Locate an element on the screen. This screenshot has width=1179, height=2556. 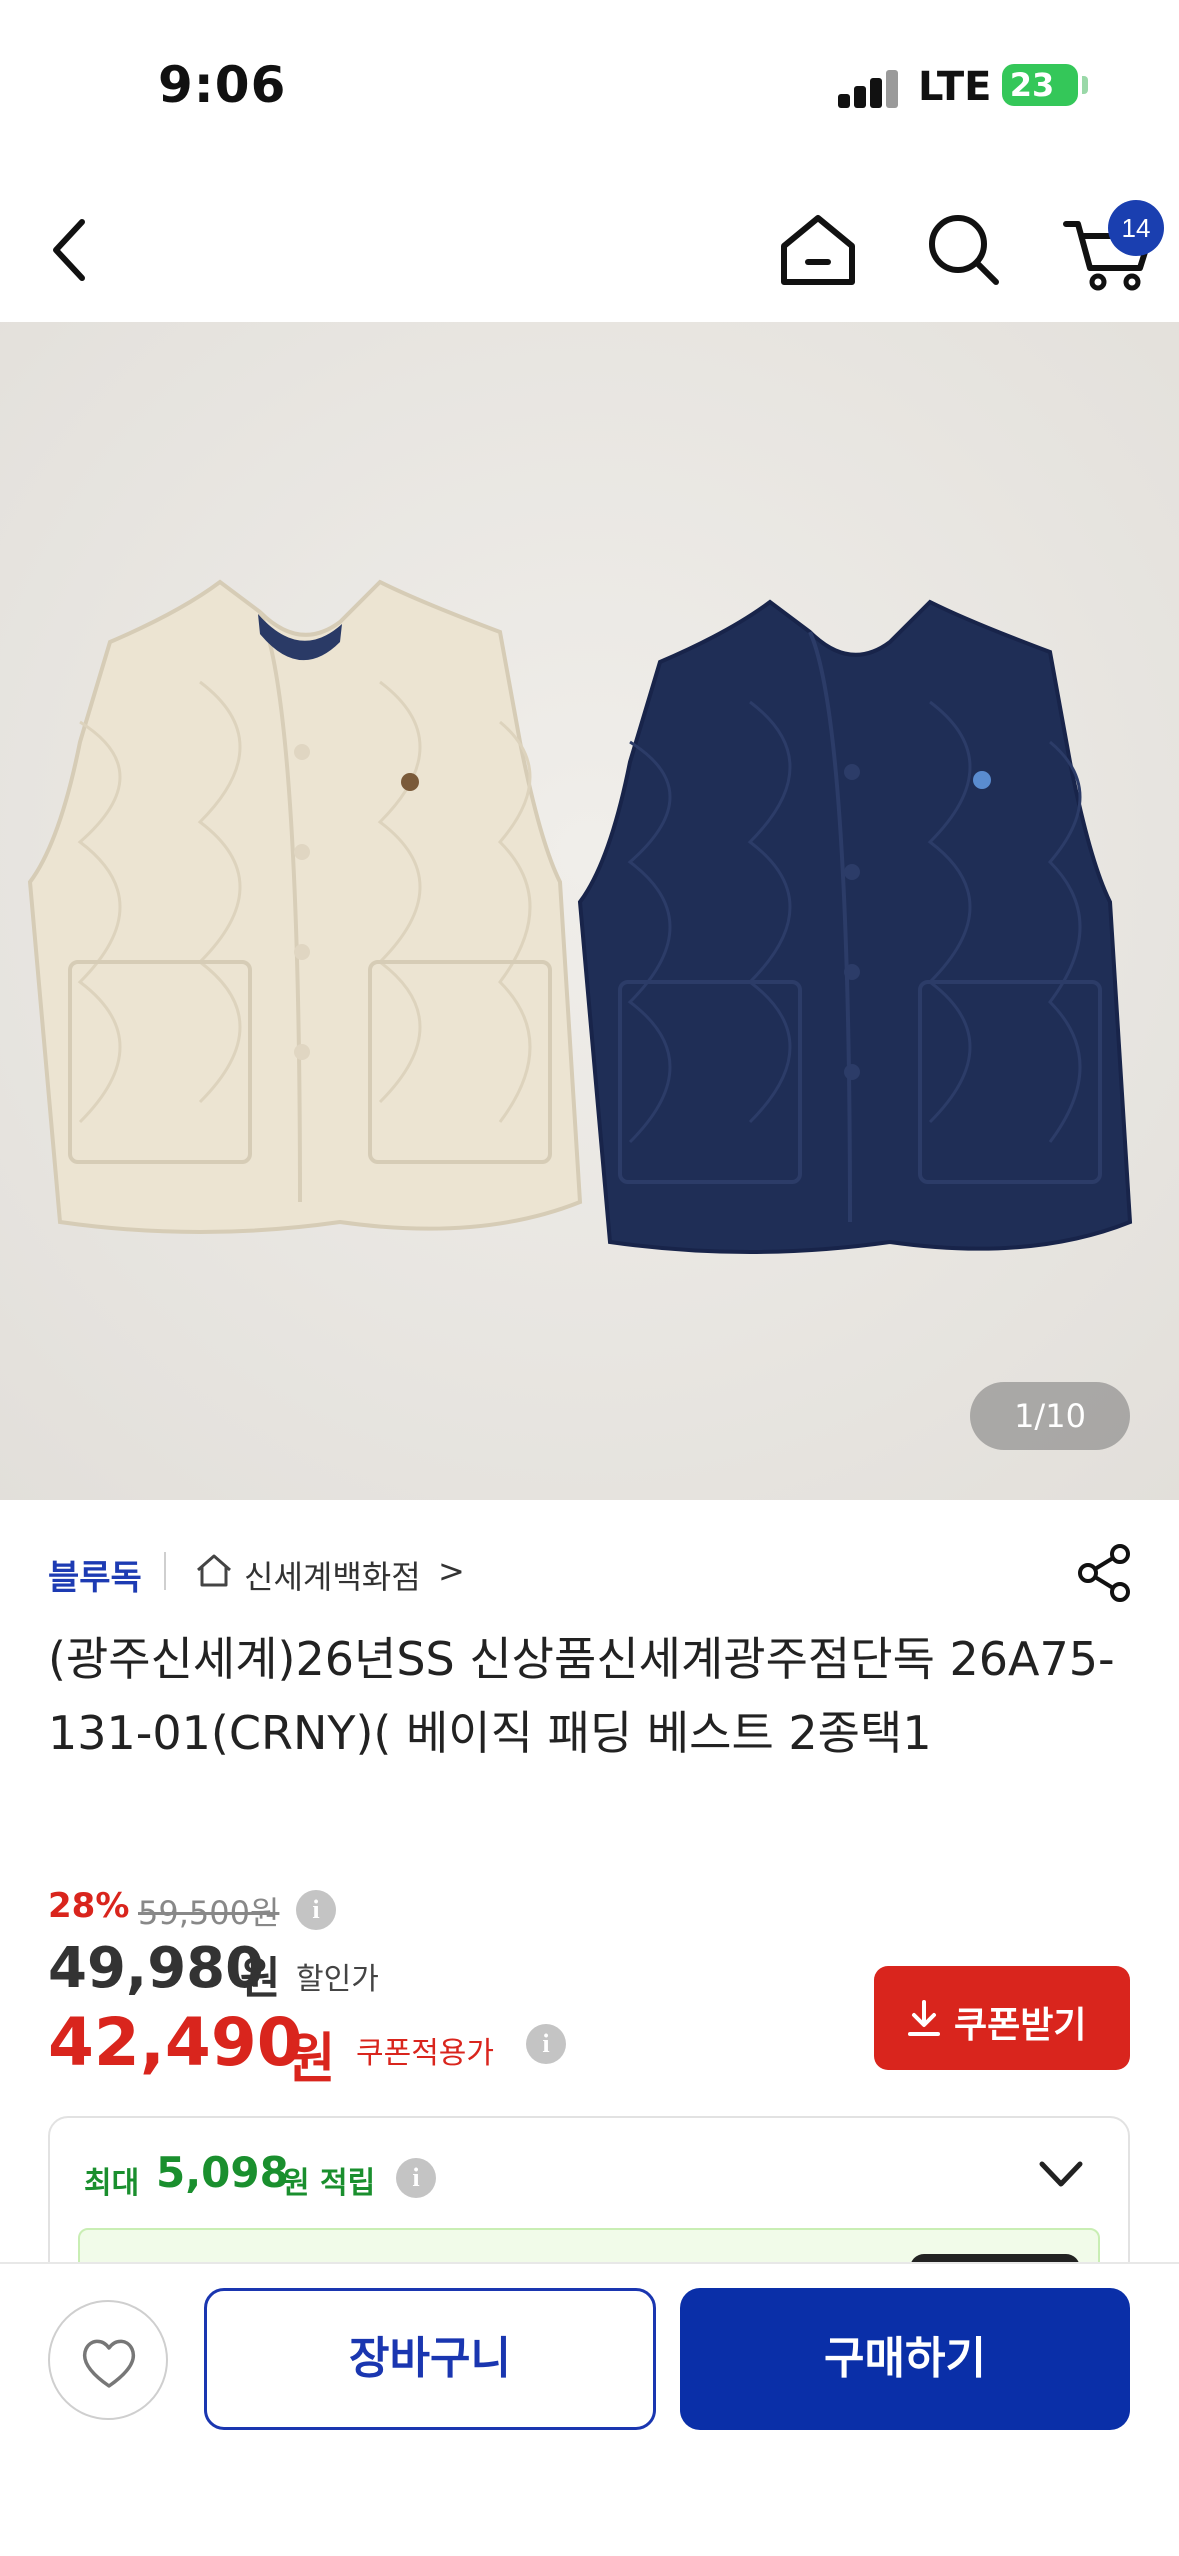
image-counter: 1/10 is located at coordinates (1050, 1416).